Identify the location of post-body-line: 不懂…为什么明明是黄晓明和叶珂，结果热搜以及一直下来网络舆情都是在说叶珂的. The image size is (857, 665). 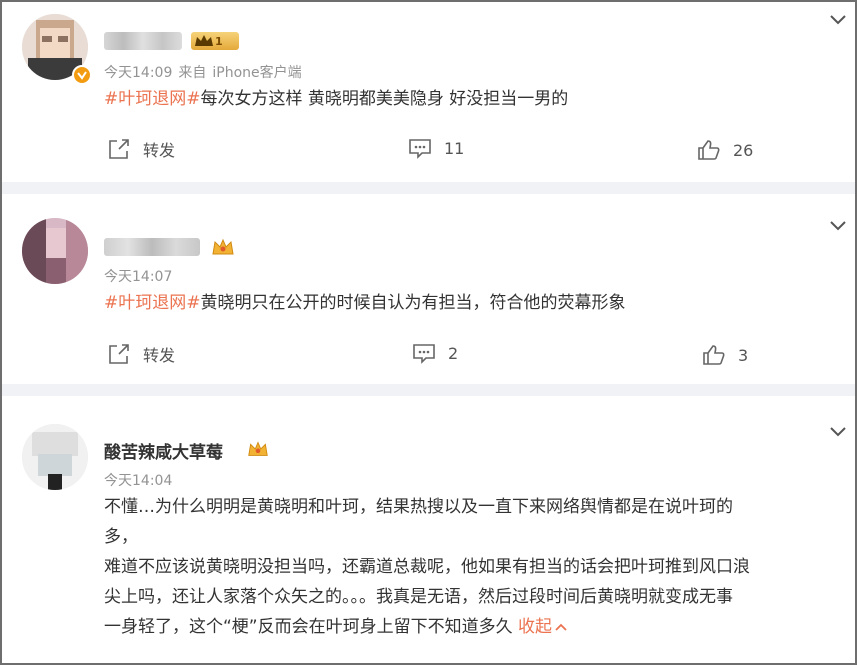
(418, 507).